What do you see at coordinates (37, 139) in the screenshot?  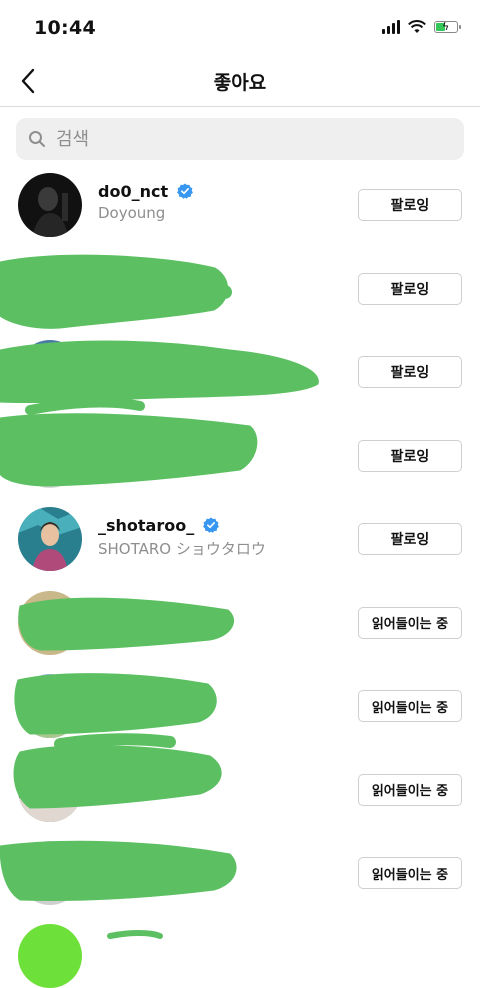 I see `search-icon` at bounding box center [37, 139].